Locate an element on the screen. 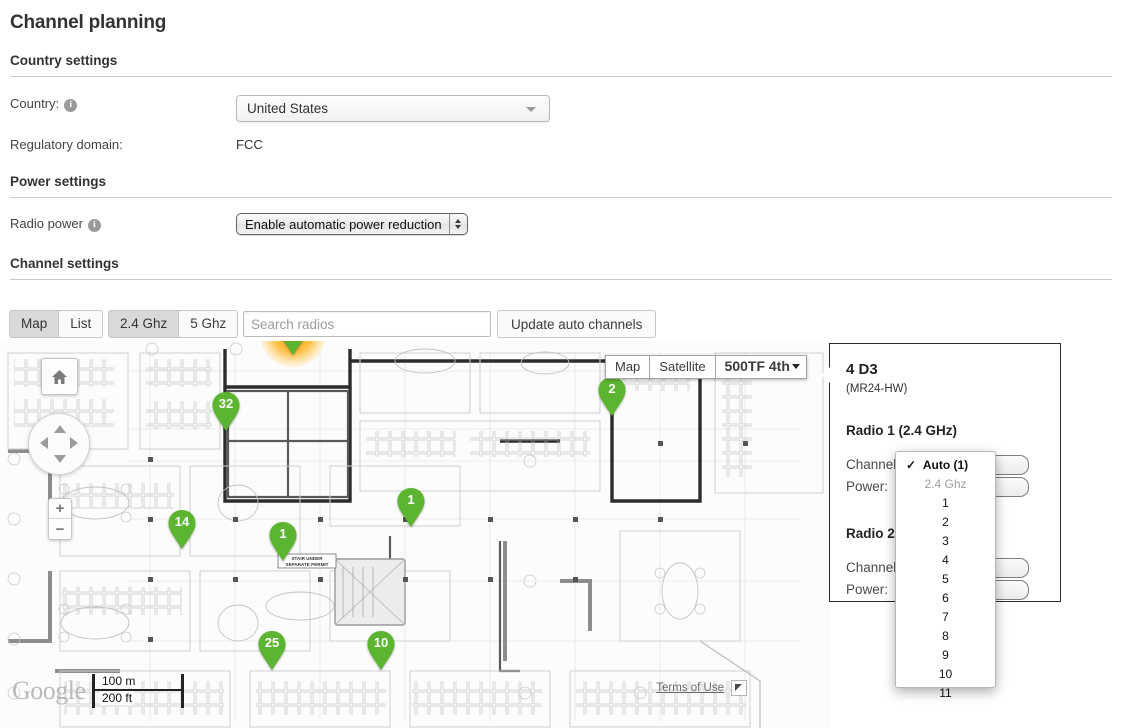  dropdown-option: ✓ Auto (1) is located at coordinates (945, 465).